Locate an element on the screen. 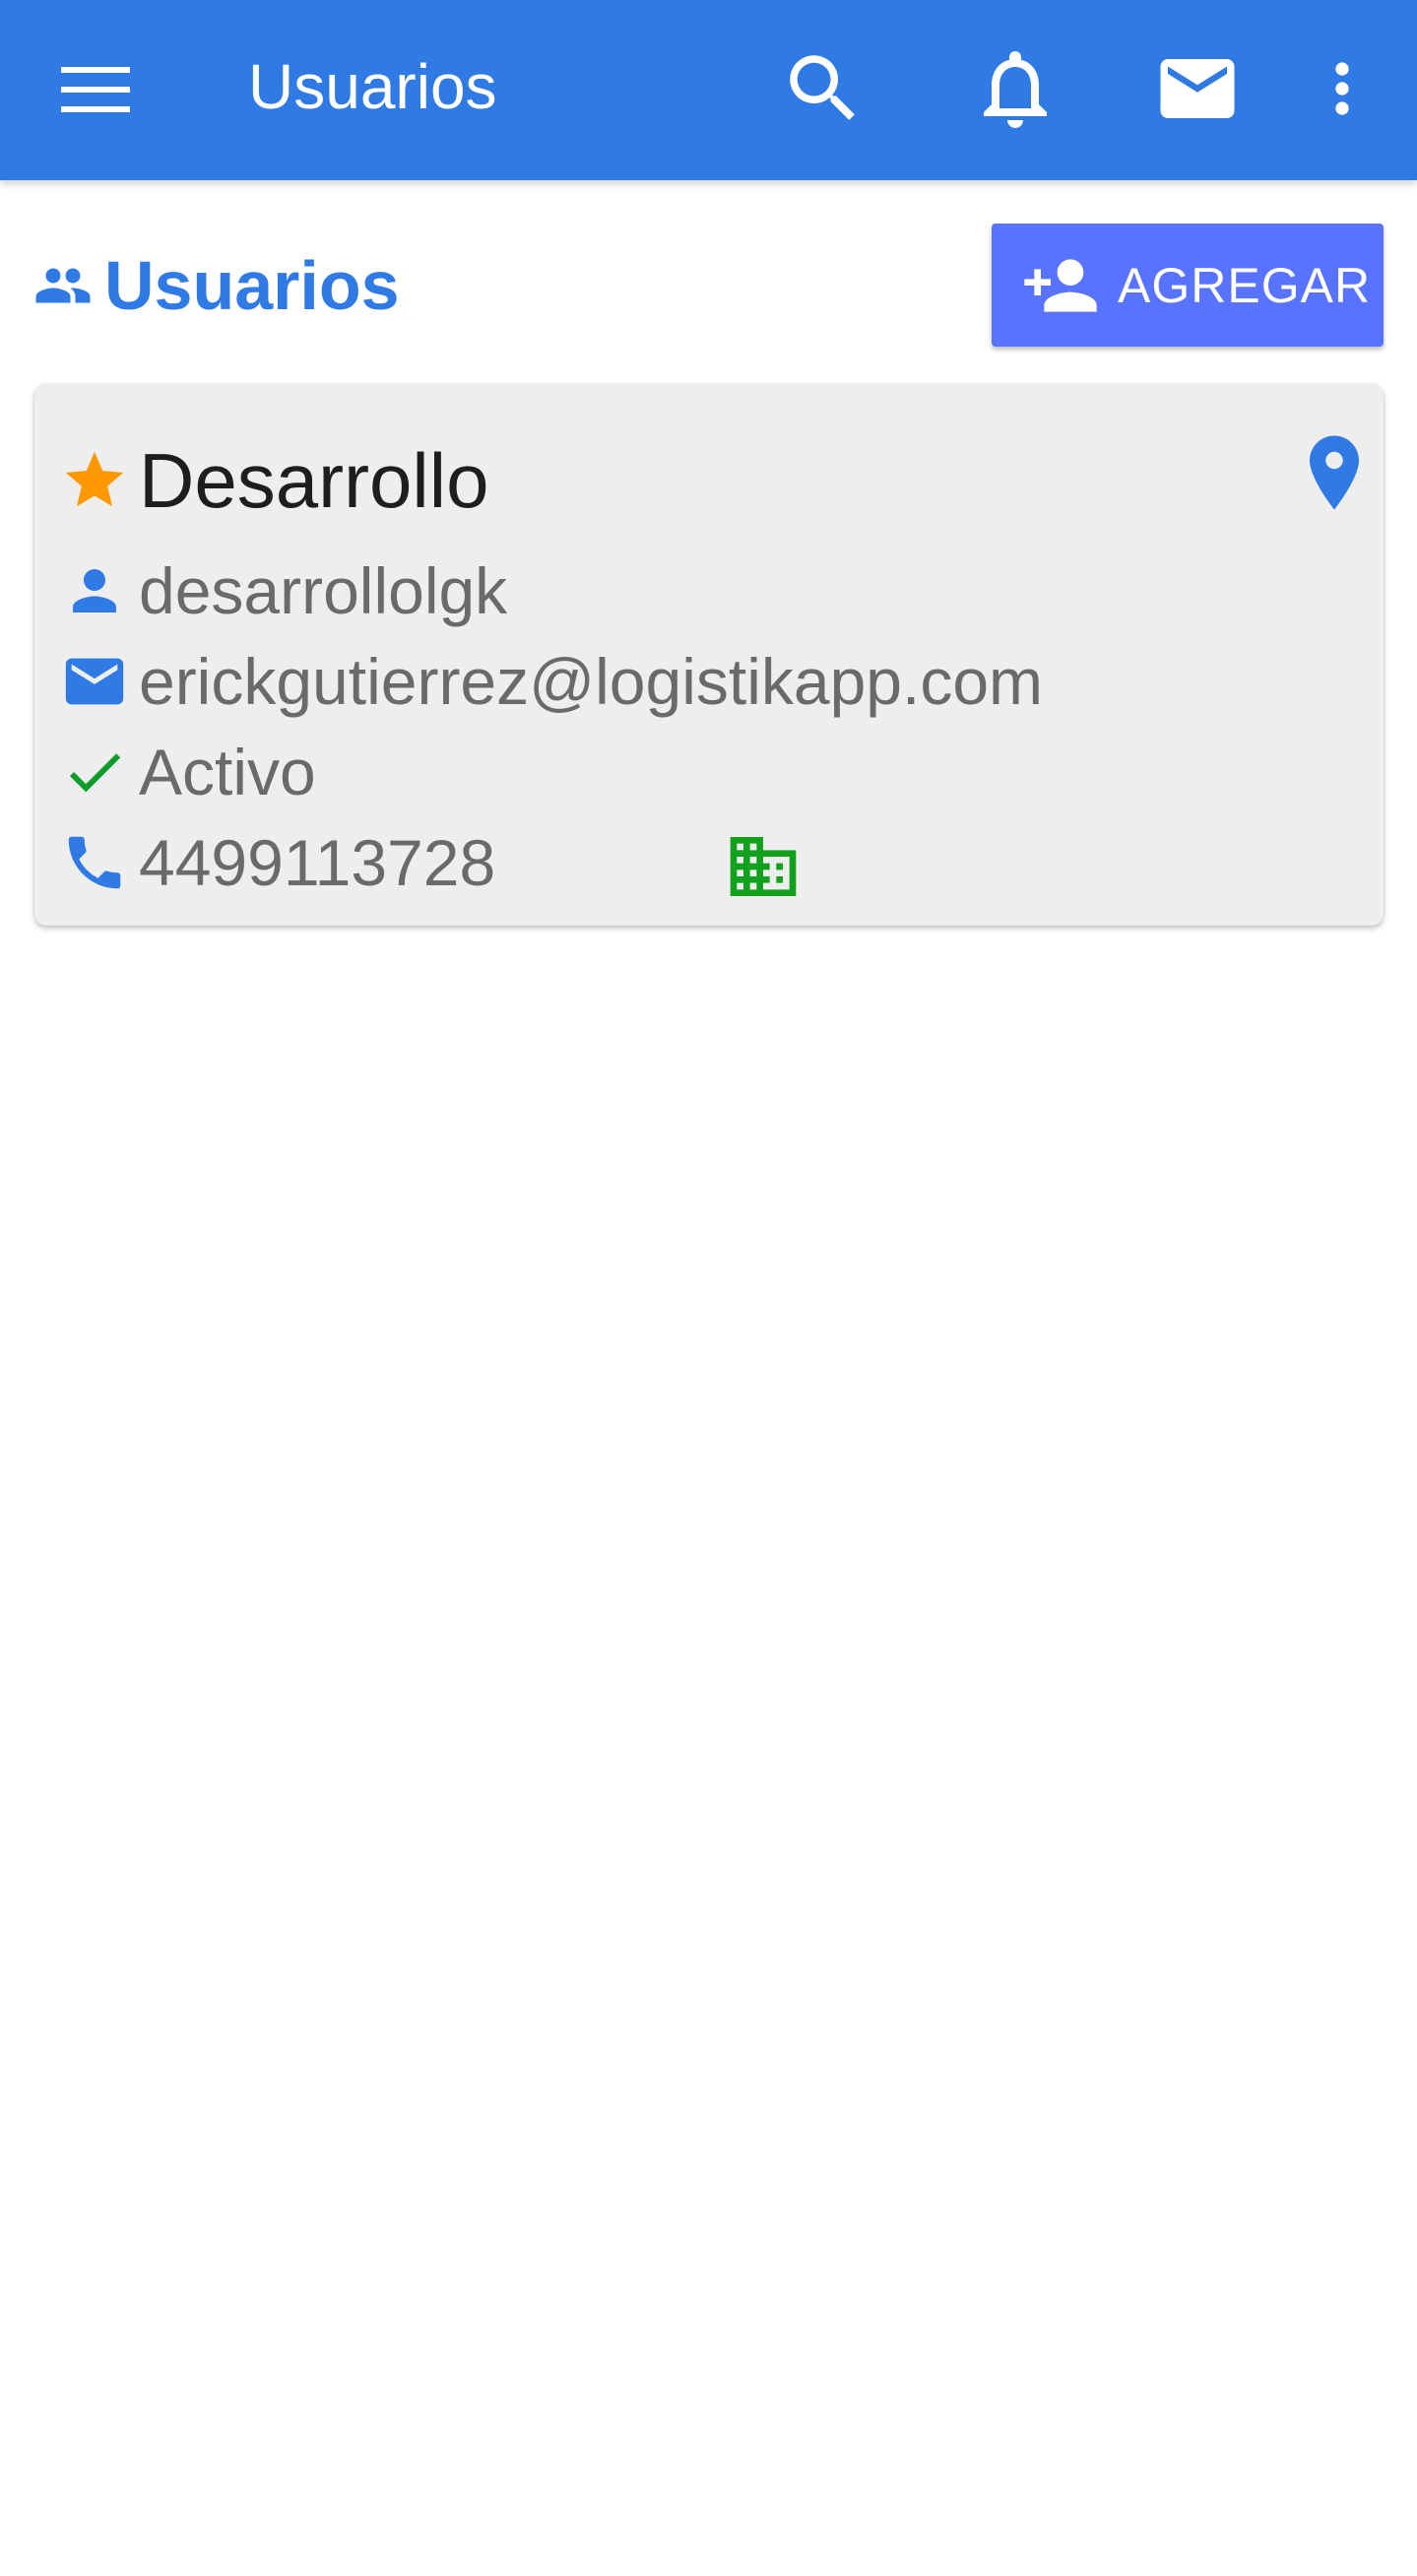  mail-icon is located at coordinates (1197, 88).